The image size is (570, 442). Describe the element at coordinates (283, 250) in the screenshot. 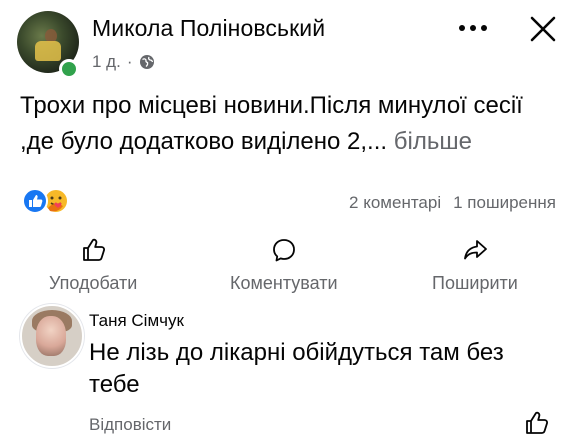

I see `comment-bubble-icon` at that location.